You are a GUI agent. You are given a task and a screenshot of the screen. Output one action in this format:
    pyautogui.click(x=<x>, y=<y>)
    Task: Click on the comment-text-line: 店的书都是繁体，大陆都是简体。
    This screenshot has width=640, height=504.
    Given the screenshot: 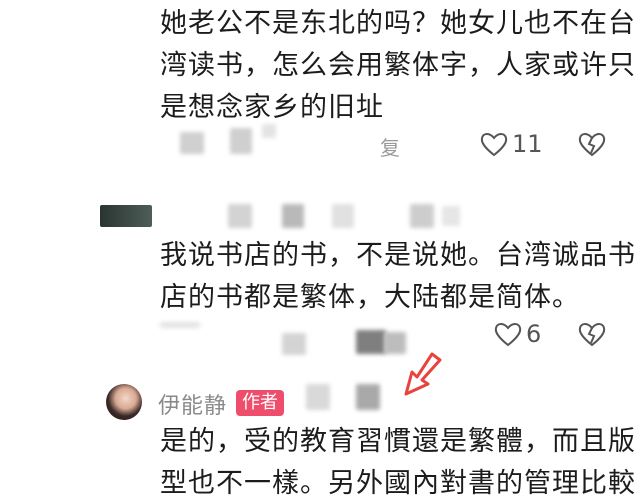 What is the action you would take?
    pyautogui.click(x=370, y=297)
    